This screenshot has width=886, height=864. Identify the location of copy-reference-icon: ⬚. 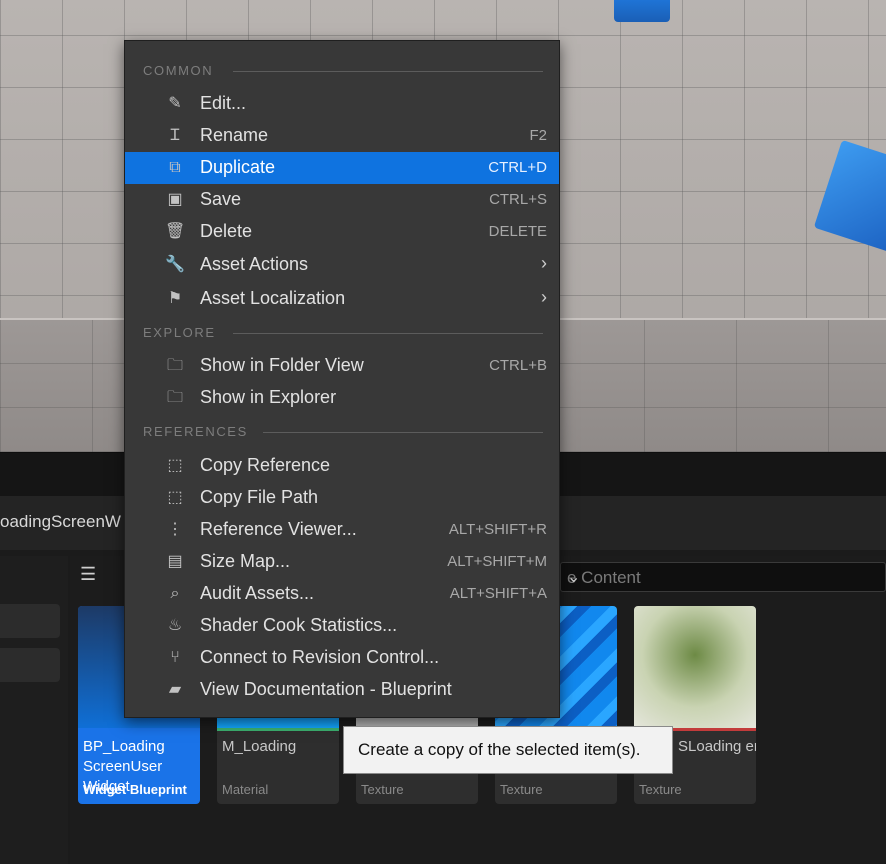
(175, 465).